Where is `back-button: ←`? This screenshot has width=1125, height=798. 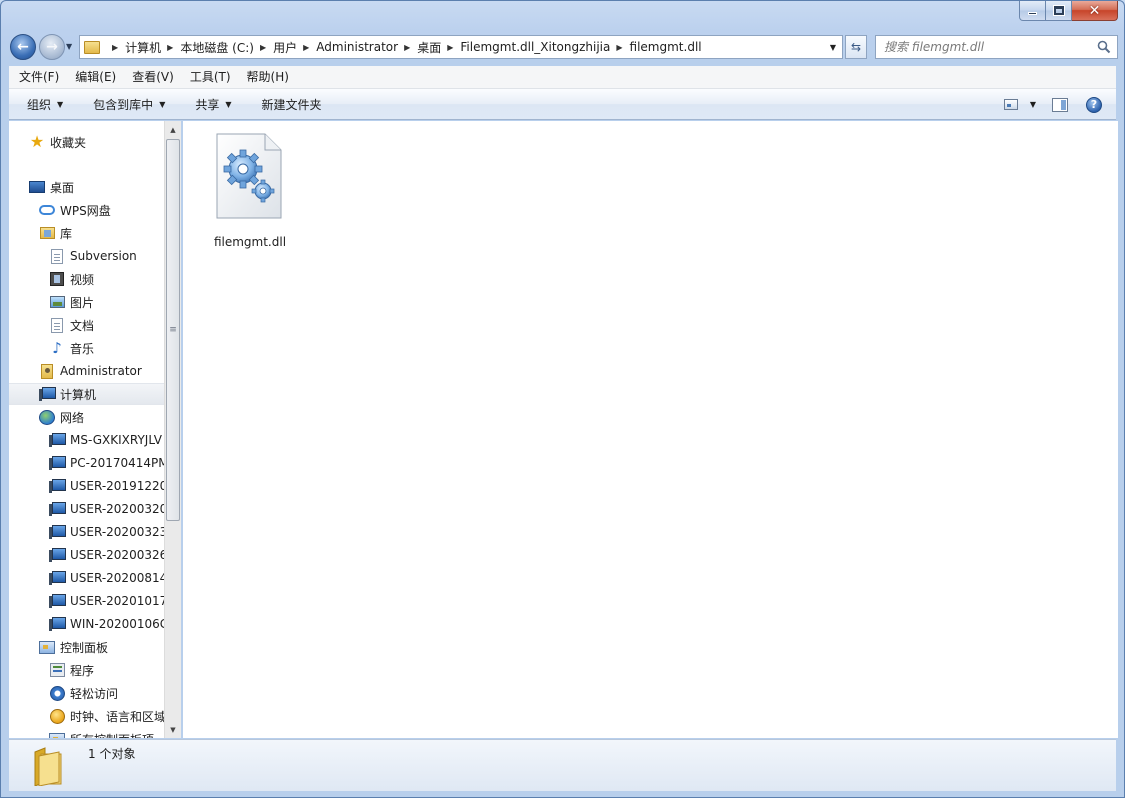
back-button: ← is located at coordinates (23, 47).